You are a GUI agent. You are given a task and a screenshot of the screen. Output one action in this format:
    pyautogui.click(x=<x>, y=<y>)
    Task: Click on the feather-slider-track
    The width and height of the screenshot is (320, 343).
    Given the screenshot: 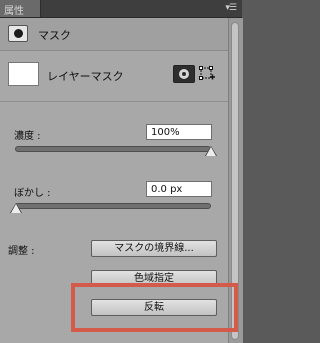 What is the action you would take?
    pyautogui.click(x=113, y=206)
    